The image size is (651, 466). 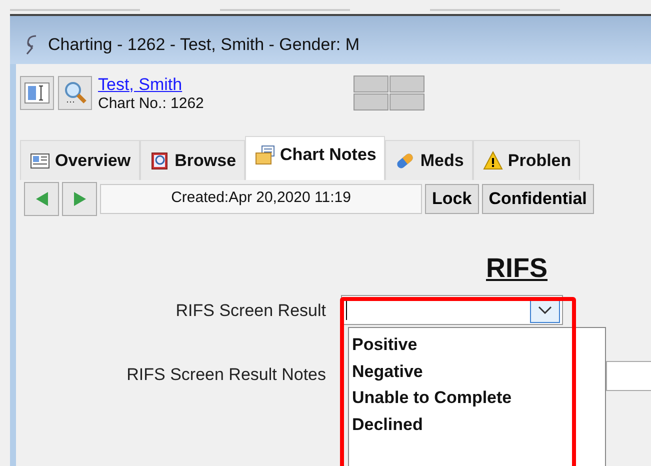 What do you see at coordinates (261, 199) in the screenshot?
I see `created-date-field: Created:Apr 20,2020 11:19` at bounding box center [261, 199].